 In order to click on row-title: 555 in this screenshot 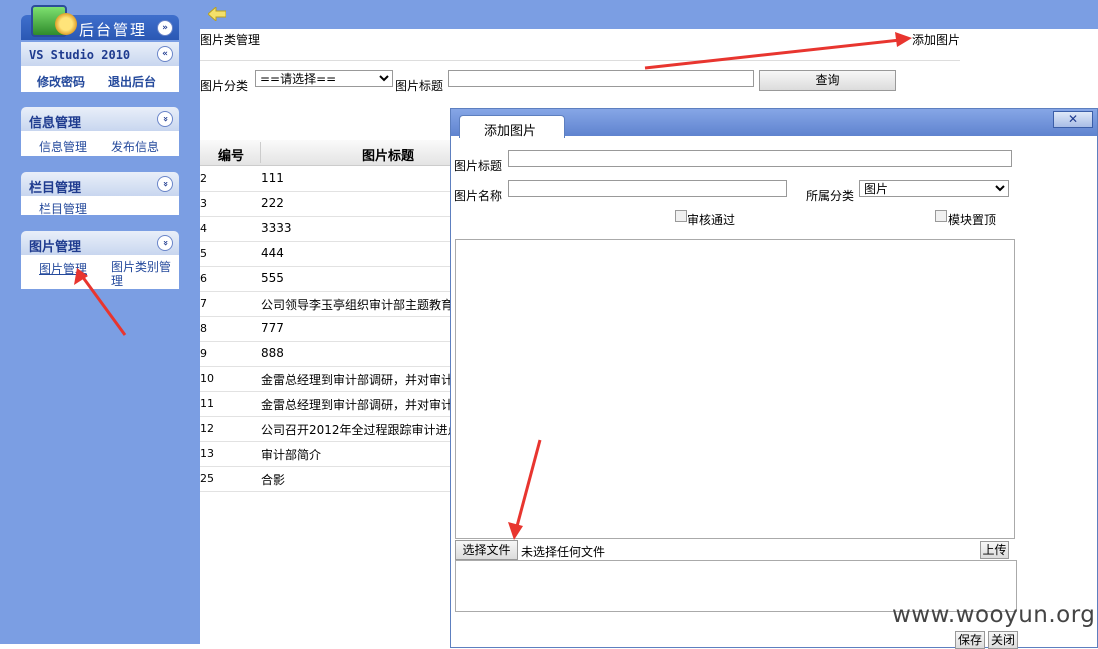, I will do `click(356, 278)`.